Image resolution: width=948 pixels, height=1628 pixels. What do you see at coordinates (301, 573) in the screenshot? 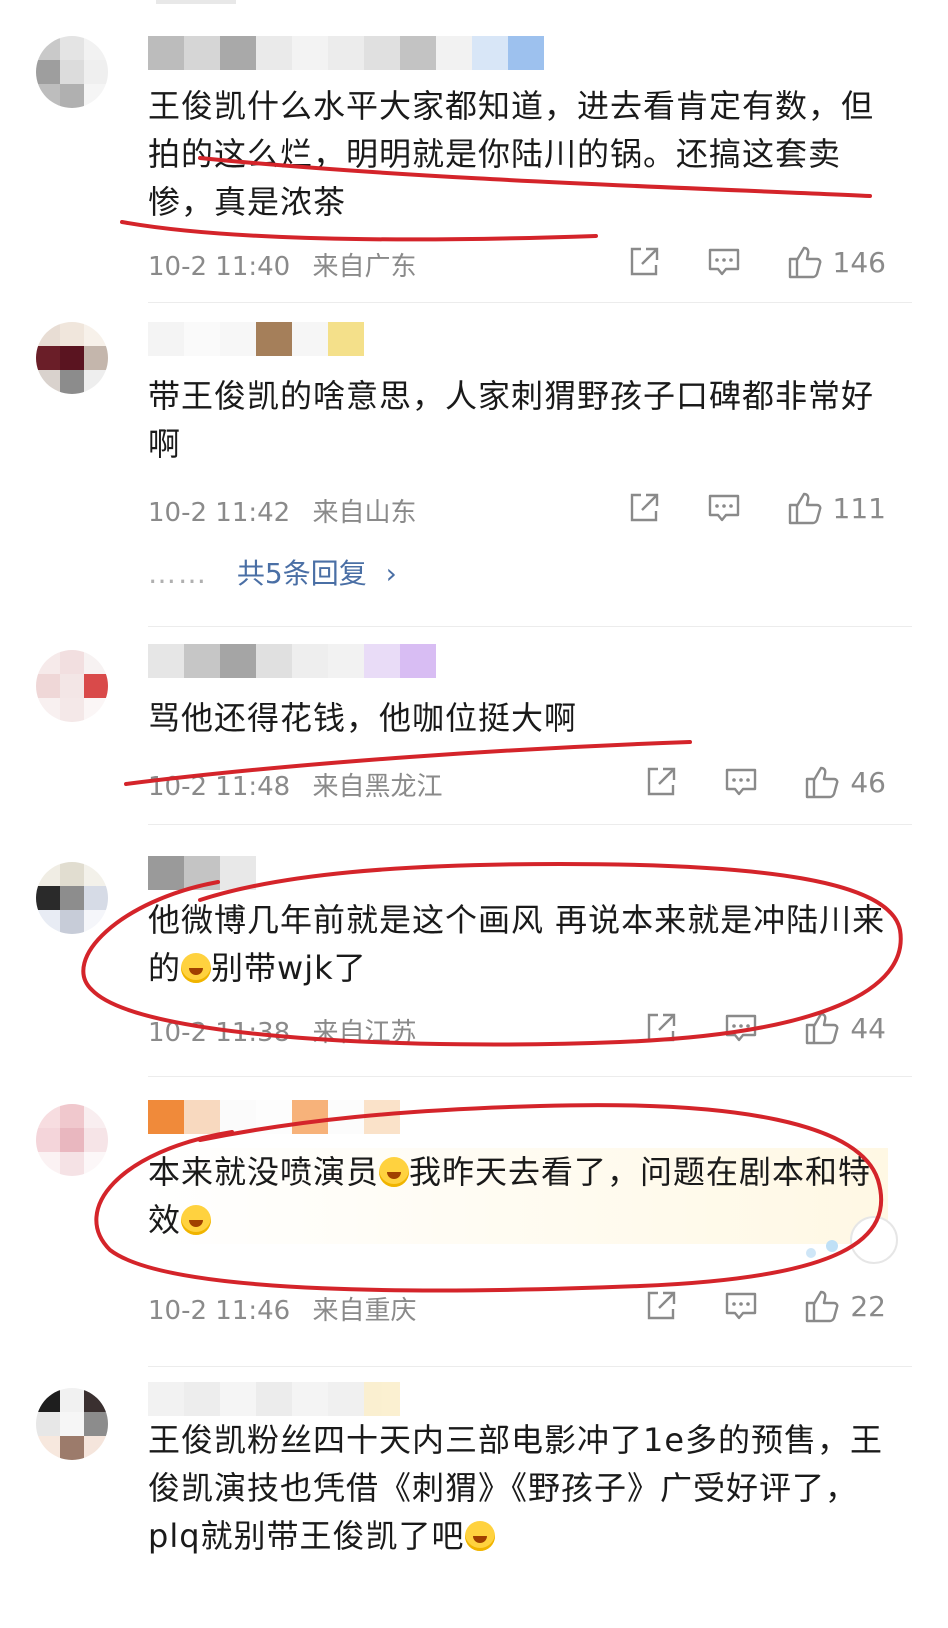
I see `replies-label: 共5条回复` at bounding box center [301, 573].